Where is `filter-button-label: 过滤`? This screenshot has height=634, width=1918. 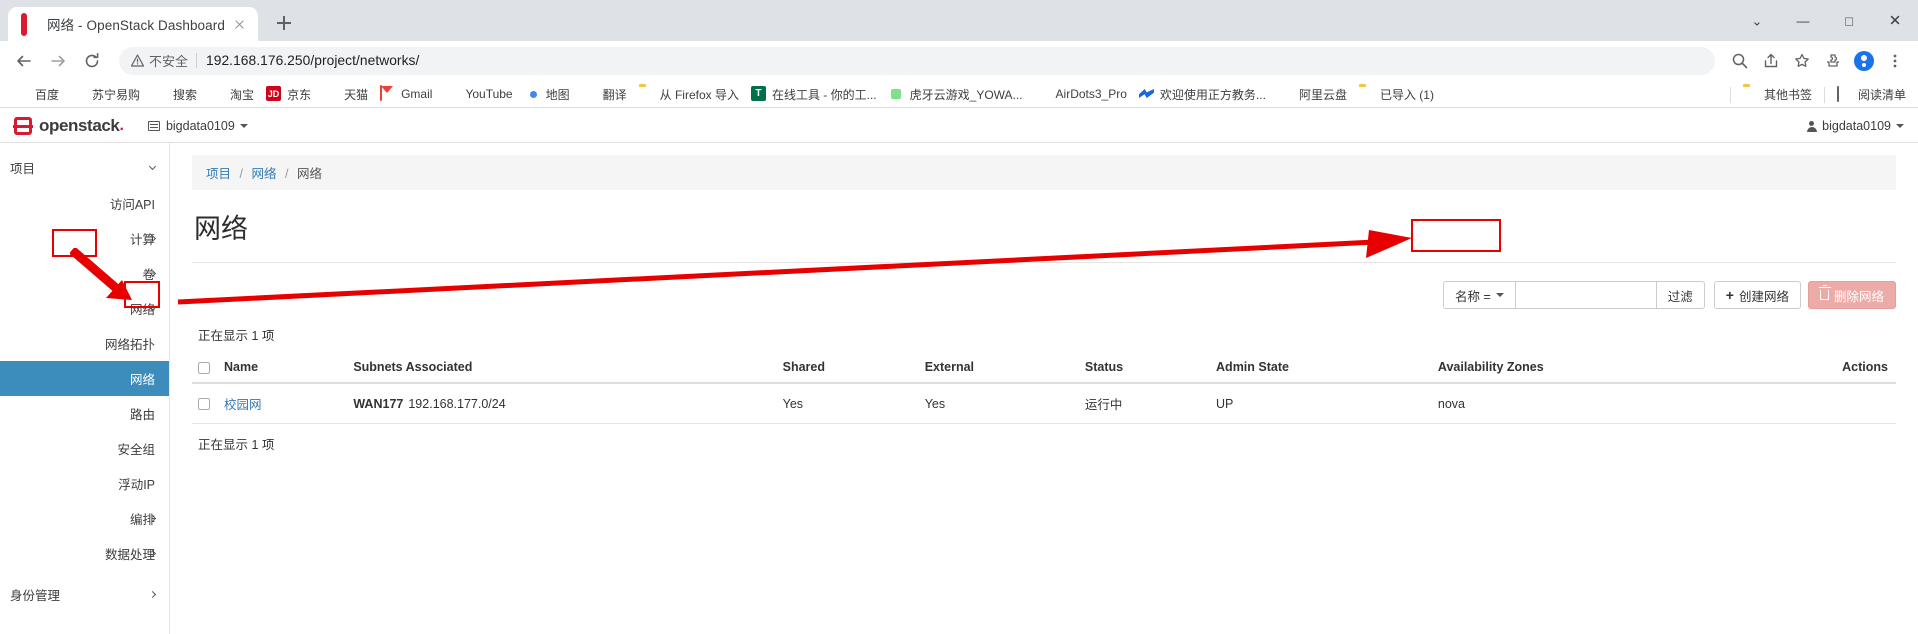 filter-button-label: 过滤 is located at coordinates (1680, 296).